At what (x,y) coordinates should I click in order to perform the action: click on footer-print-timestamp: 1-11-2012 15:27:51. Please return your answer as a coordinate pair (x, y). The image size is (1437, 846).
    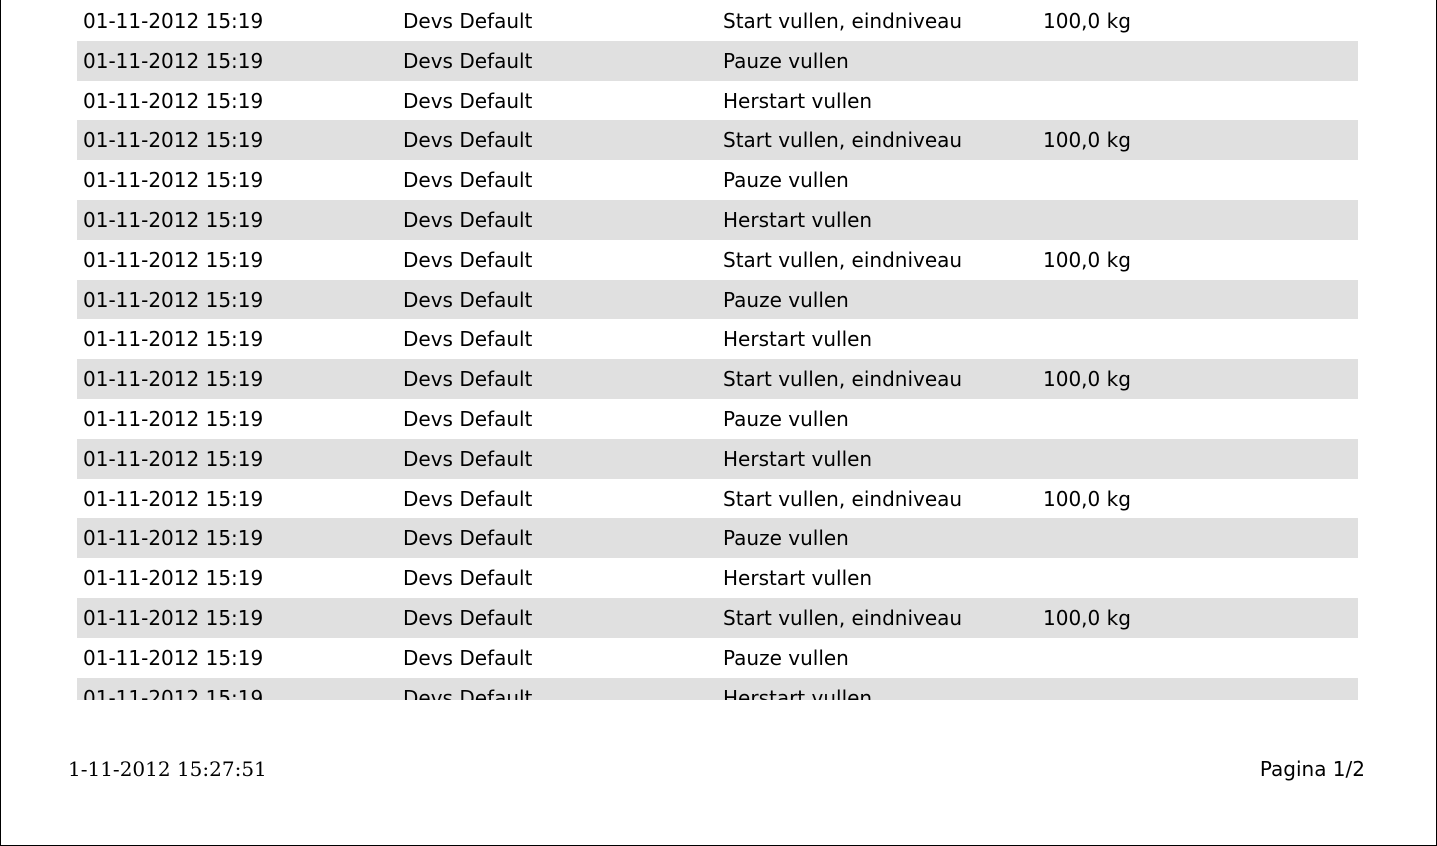
    Looking at the image, I should click on (167, 769).